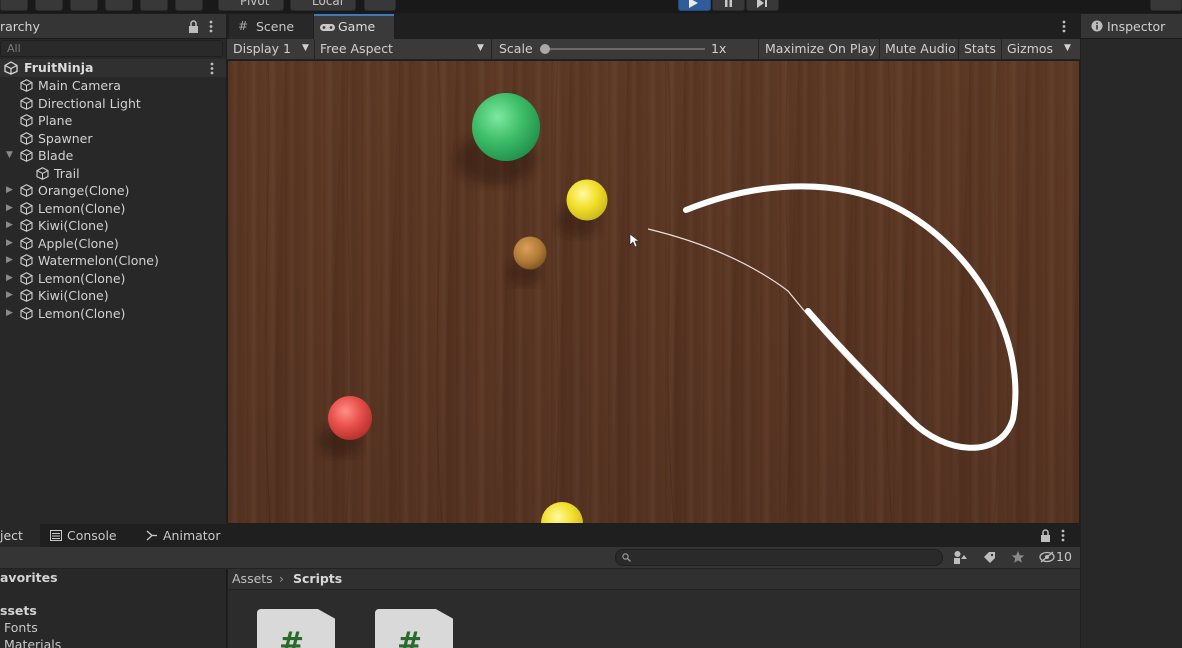  Describe the element at coordinates (56, 155) in the screenshot. I see `hierarchy-item-label: Blade` at that location.